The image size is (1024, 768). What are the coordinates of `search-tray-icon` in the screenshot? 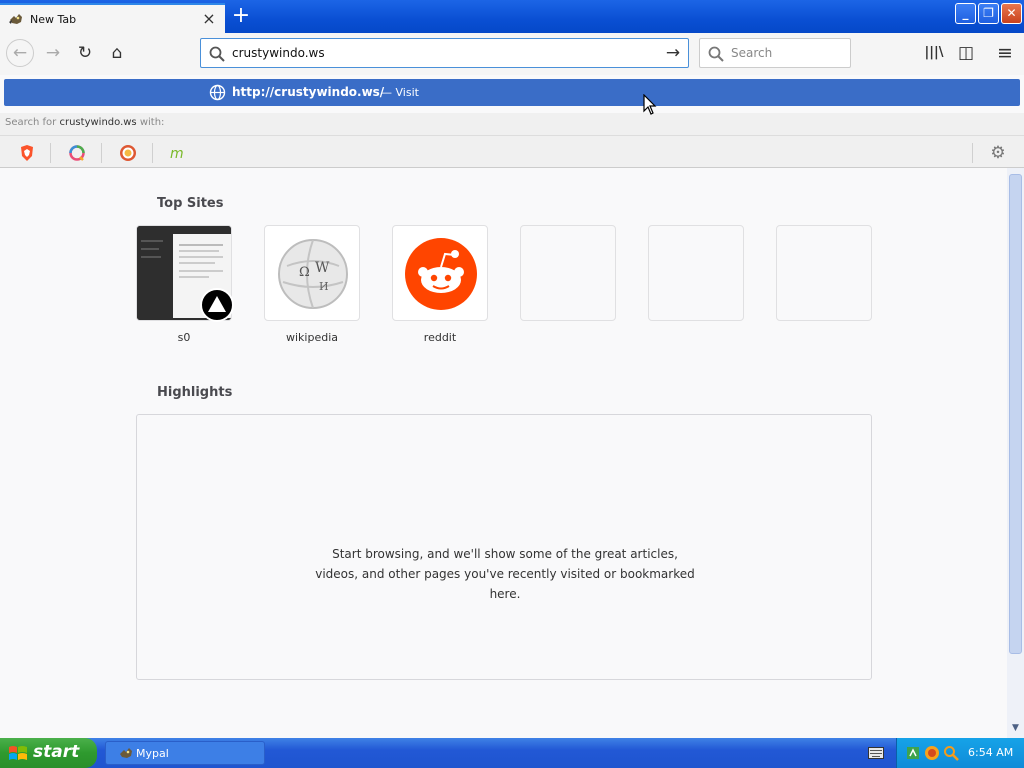 It's located at (951, 753).